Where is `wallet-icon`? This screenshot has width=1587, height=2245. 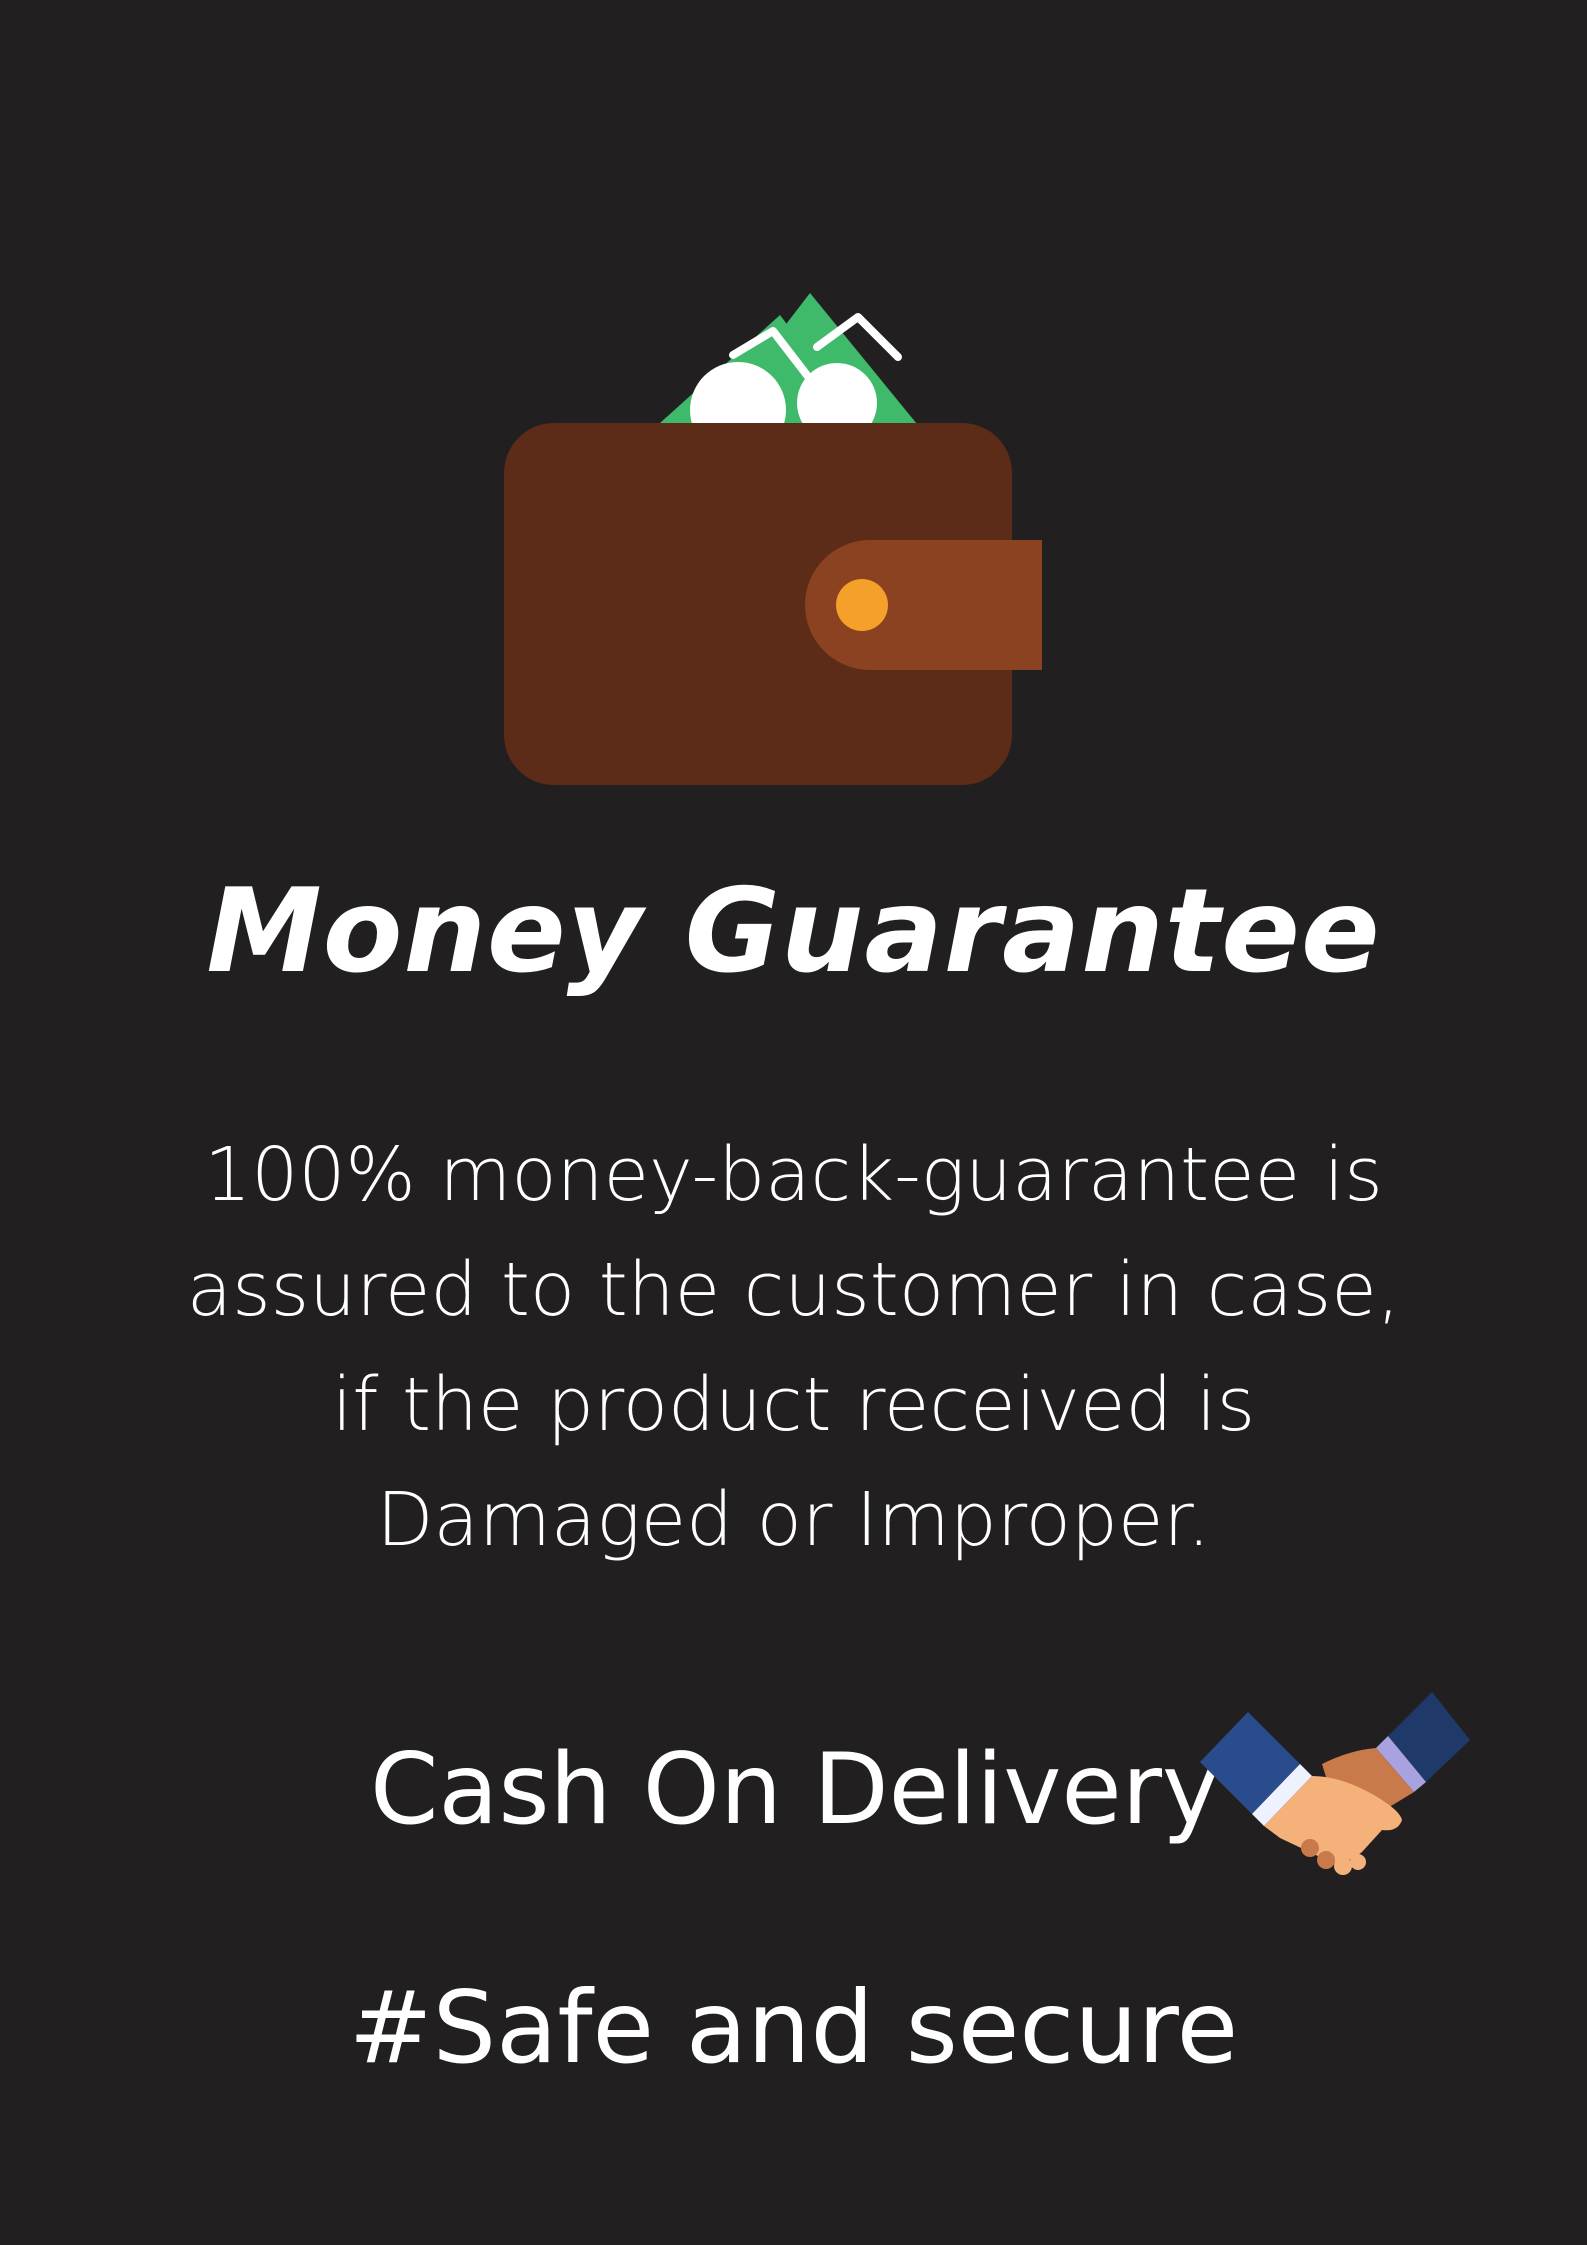
wallet-icon is located at coordinates (773, 539).